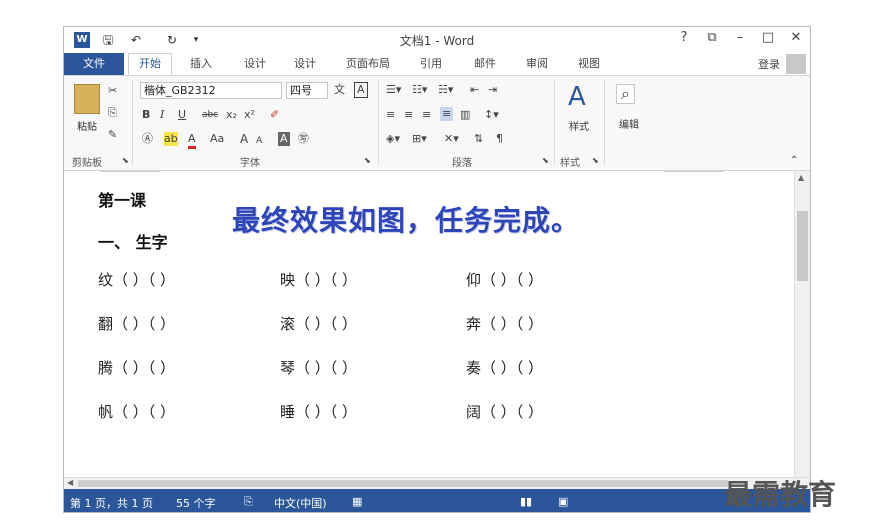 The width and height of the screenshot is (877, 529). What do you see at coordinates (406, 220) in the screenshot?
I see `result-banner: 最终效果如图，任务完成。` at bounding box center [406, 220].